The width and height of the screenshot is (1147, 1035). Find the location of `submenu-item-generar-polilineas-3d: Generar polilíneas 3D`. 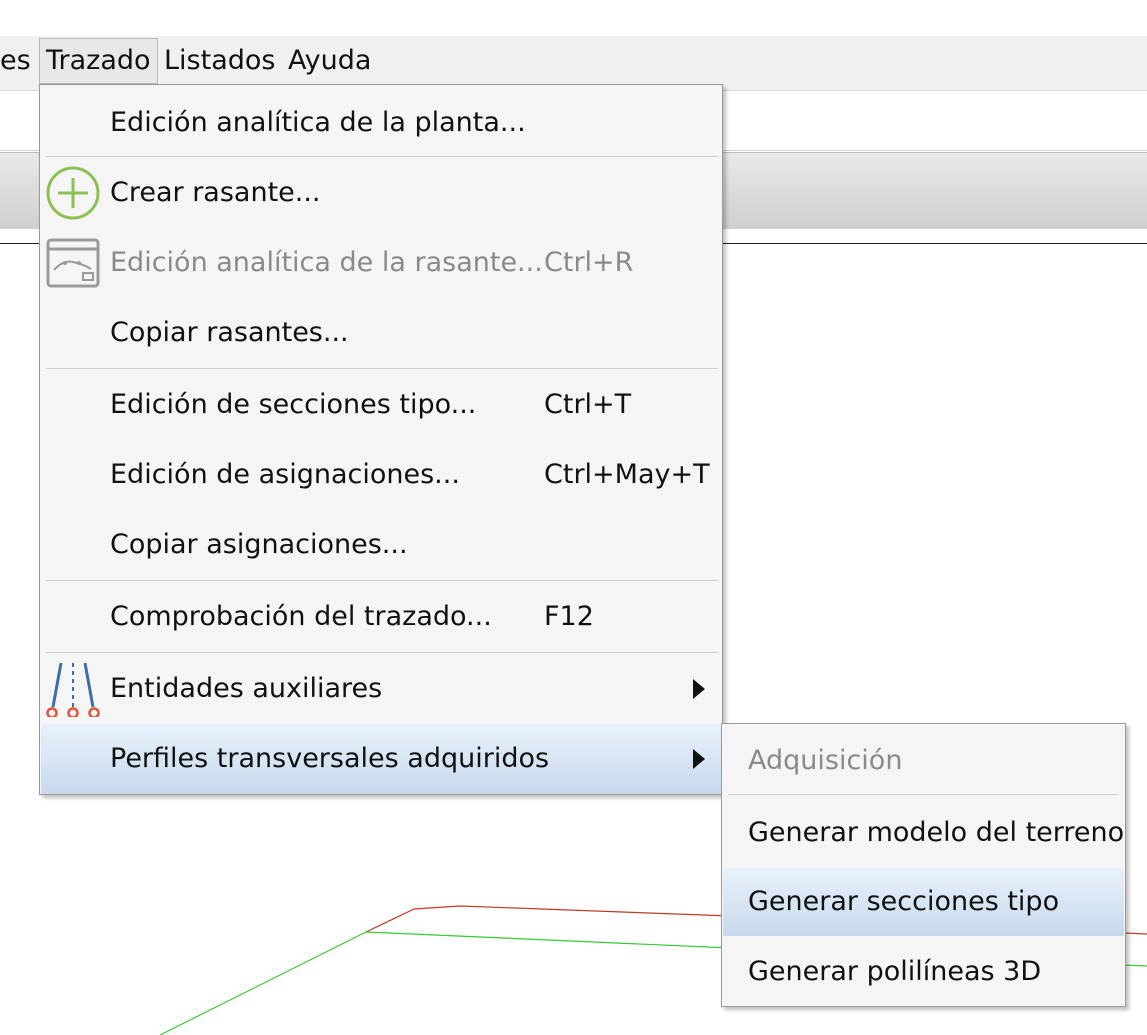

submenu-item-generar-polilineas-3d: Generar polilíneas 3D is located at coordinates (923, 972).